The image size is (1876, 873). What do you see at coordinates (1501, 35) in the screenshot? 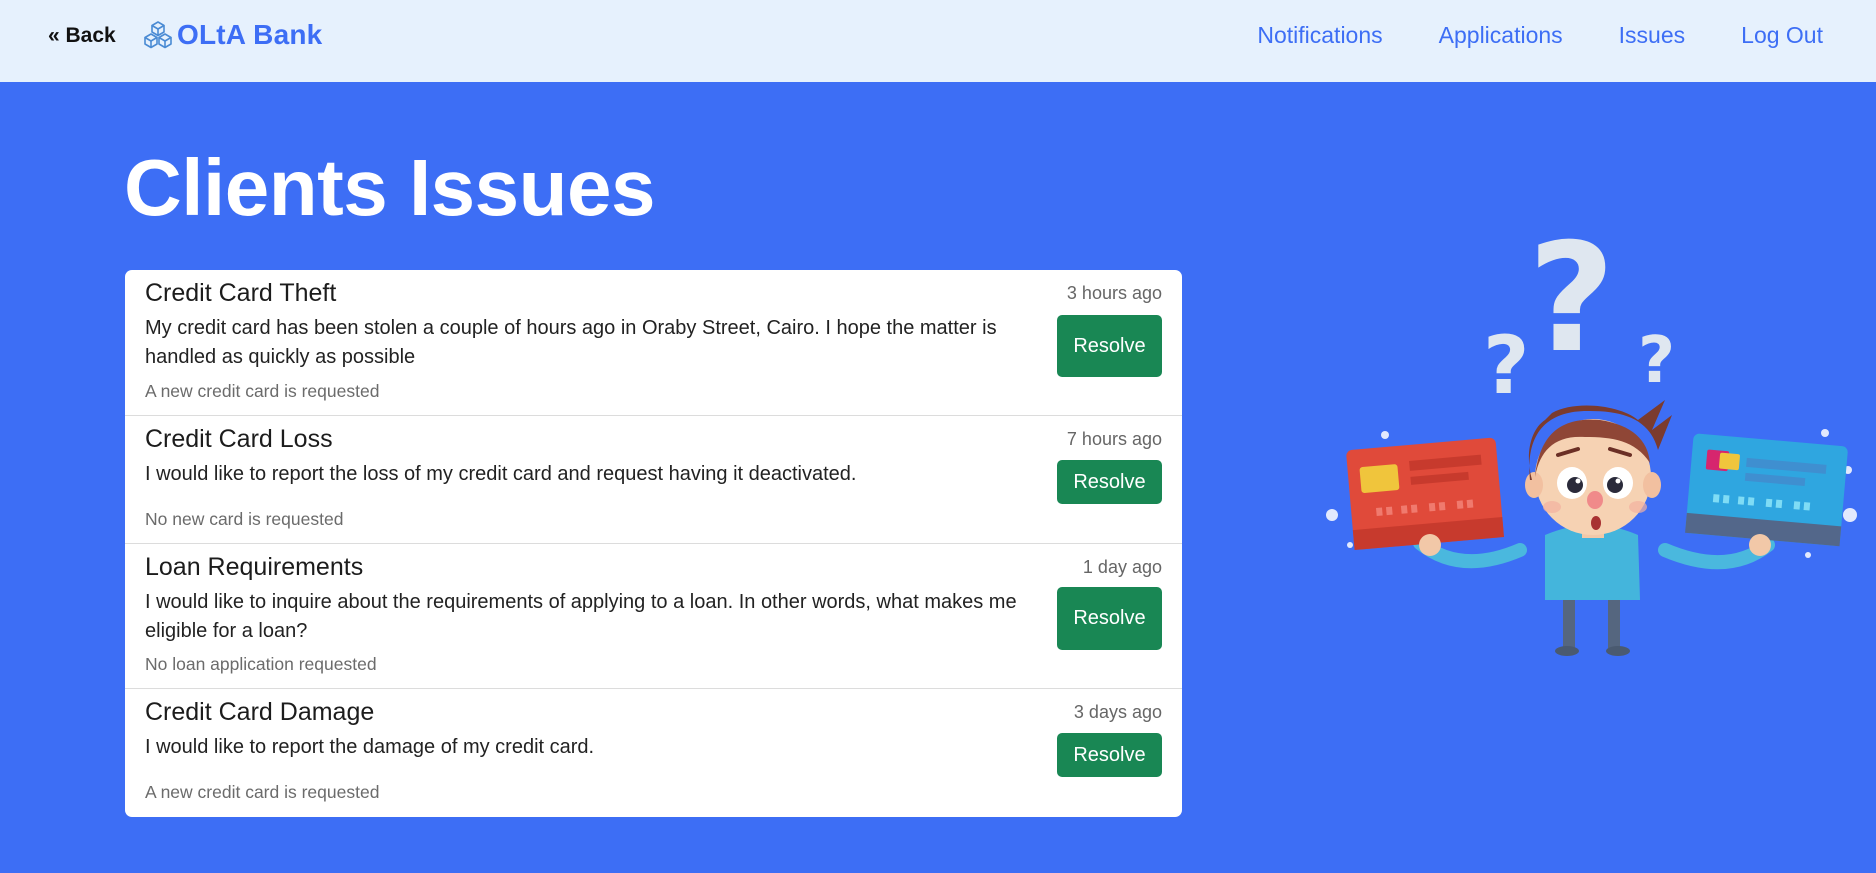
I see `nav-link-applications: Applications` at bounding box center [1501, 35].